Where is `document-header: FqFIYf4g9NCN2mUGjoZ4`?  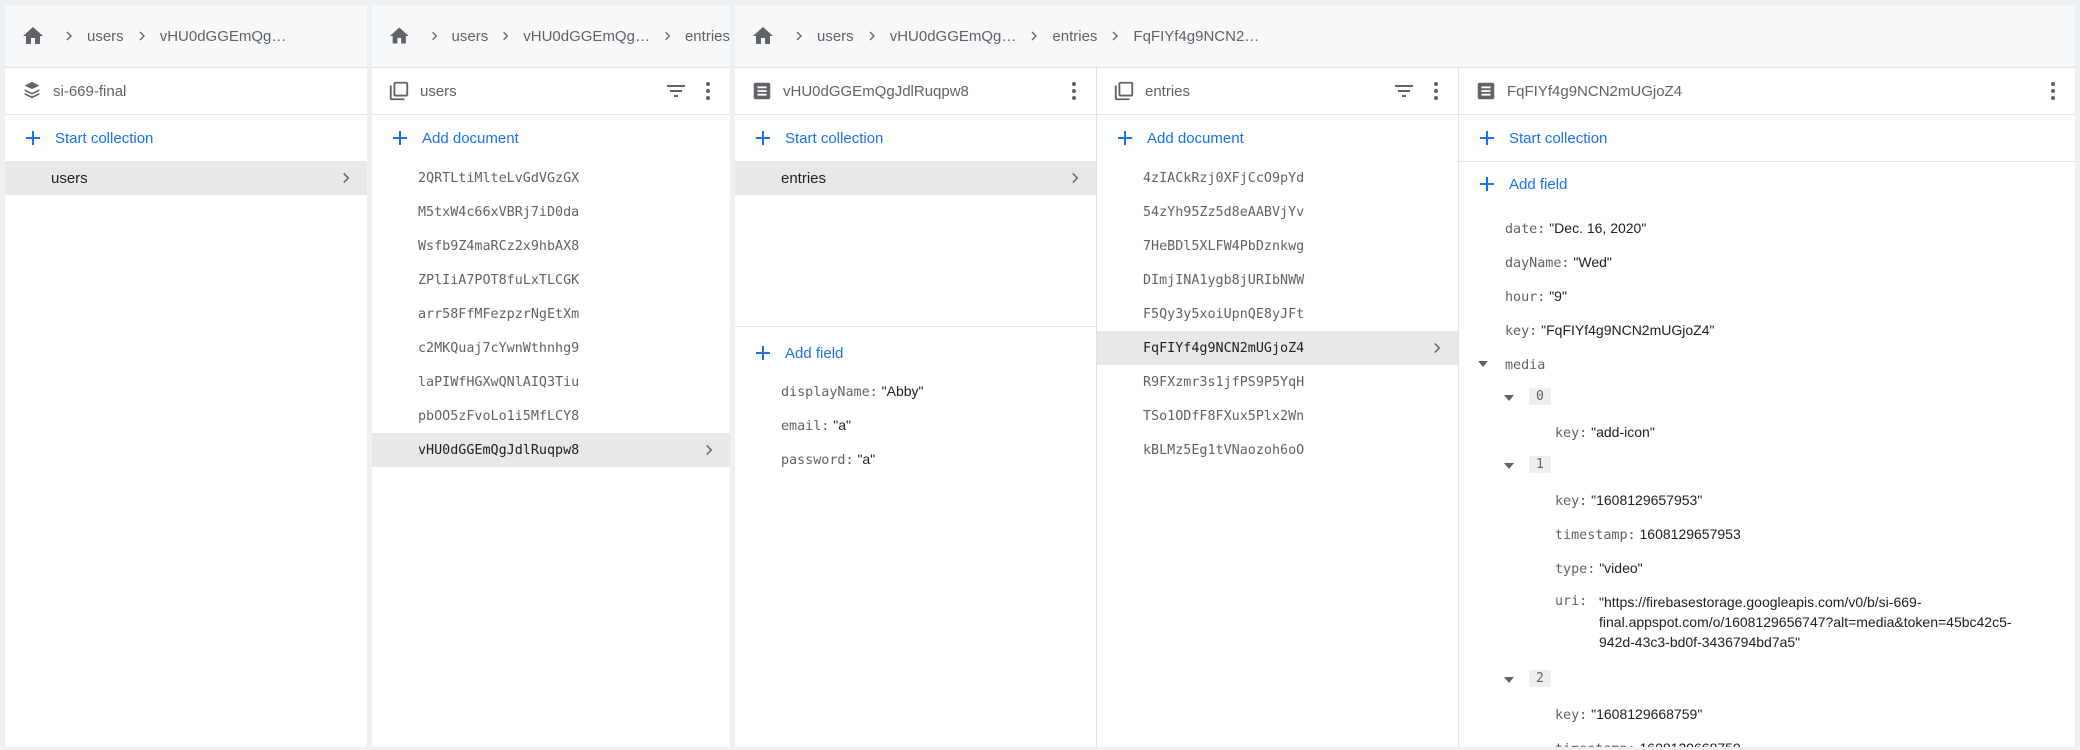 document-header: FqFIYf4g9NCN2mUGjoZ4 is located at coordinates (1767, 91).